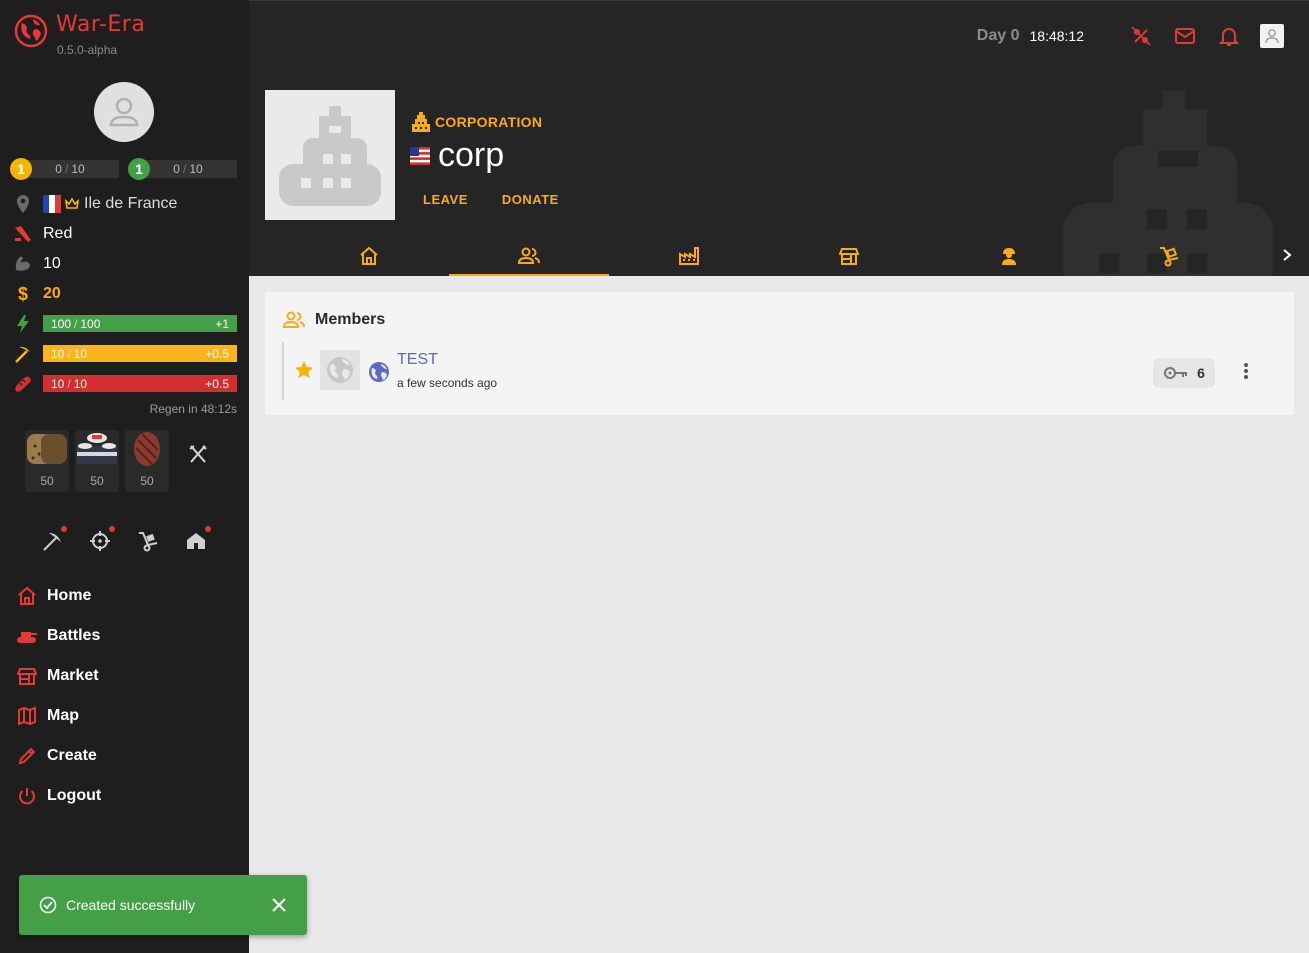 The width and height of the screenshot is (1309, 953). I want to click on member-keys-badge: 6, so click(1184, 373).